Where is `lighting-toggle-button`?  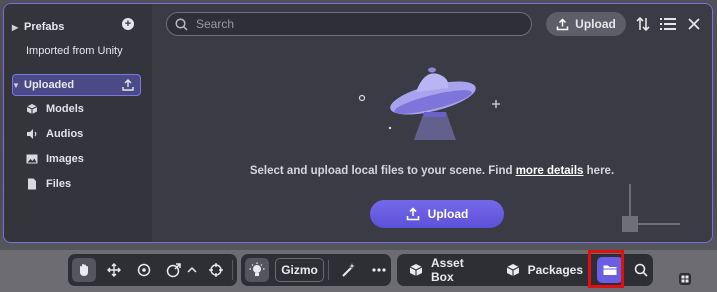
lighting-toggle-button is located at coordinates (257, 270).